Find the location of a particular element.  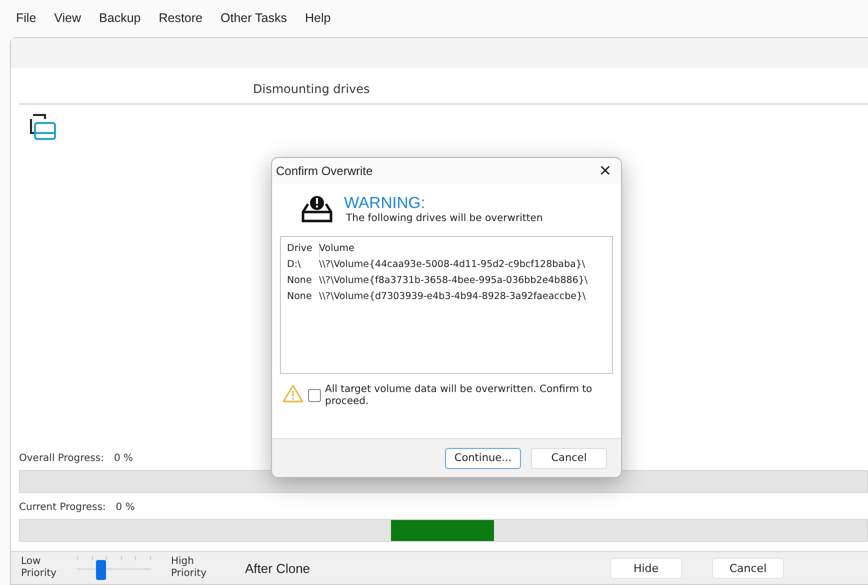

dialog-button: Cancel is located at coordinates (569, 458).